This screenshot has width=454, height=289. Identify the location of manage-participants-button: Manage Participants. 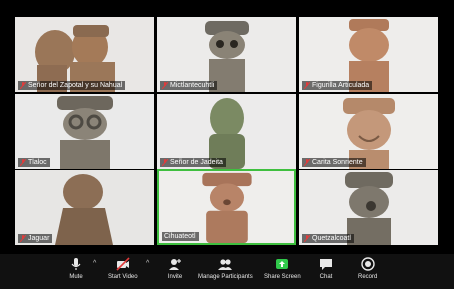
(225, 268).